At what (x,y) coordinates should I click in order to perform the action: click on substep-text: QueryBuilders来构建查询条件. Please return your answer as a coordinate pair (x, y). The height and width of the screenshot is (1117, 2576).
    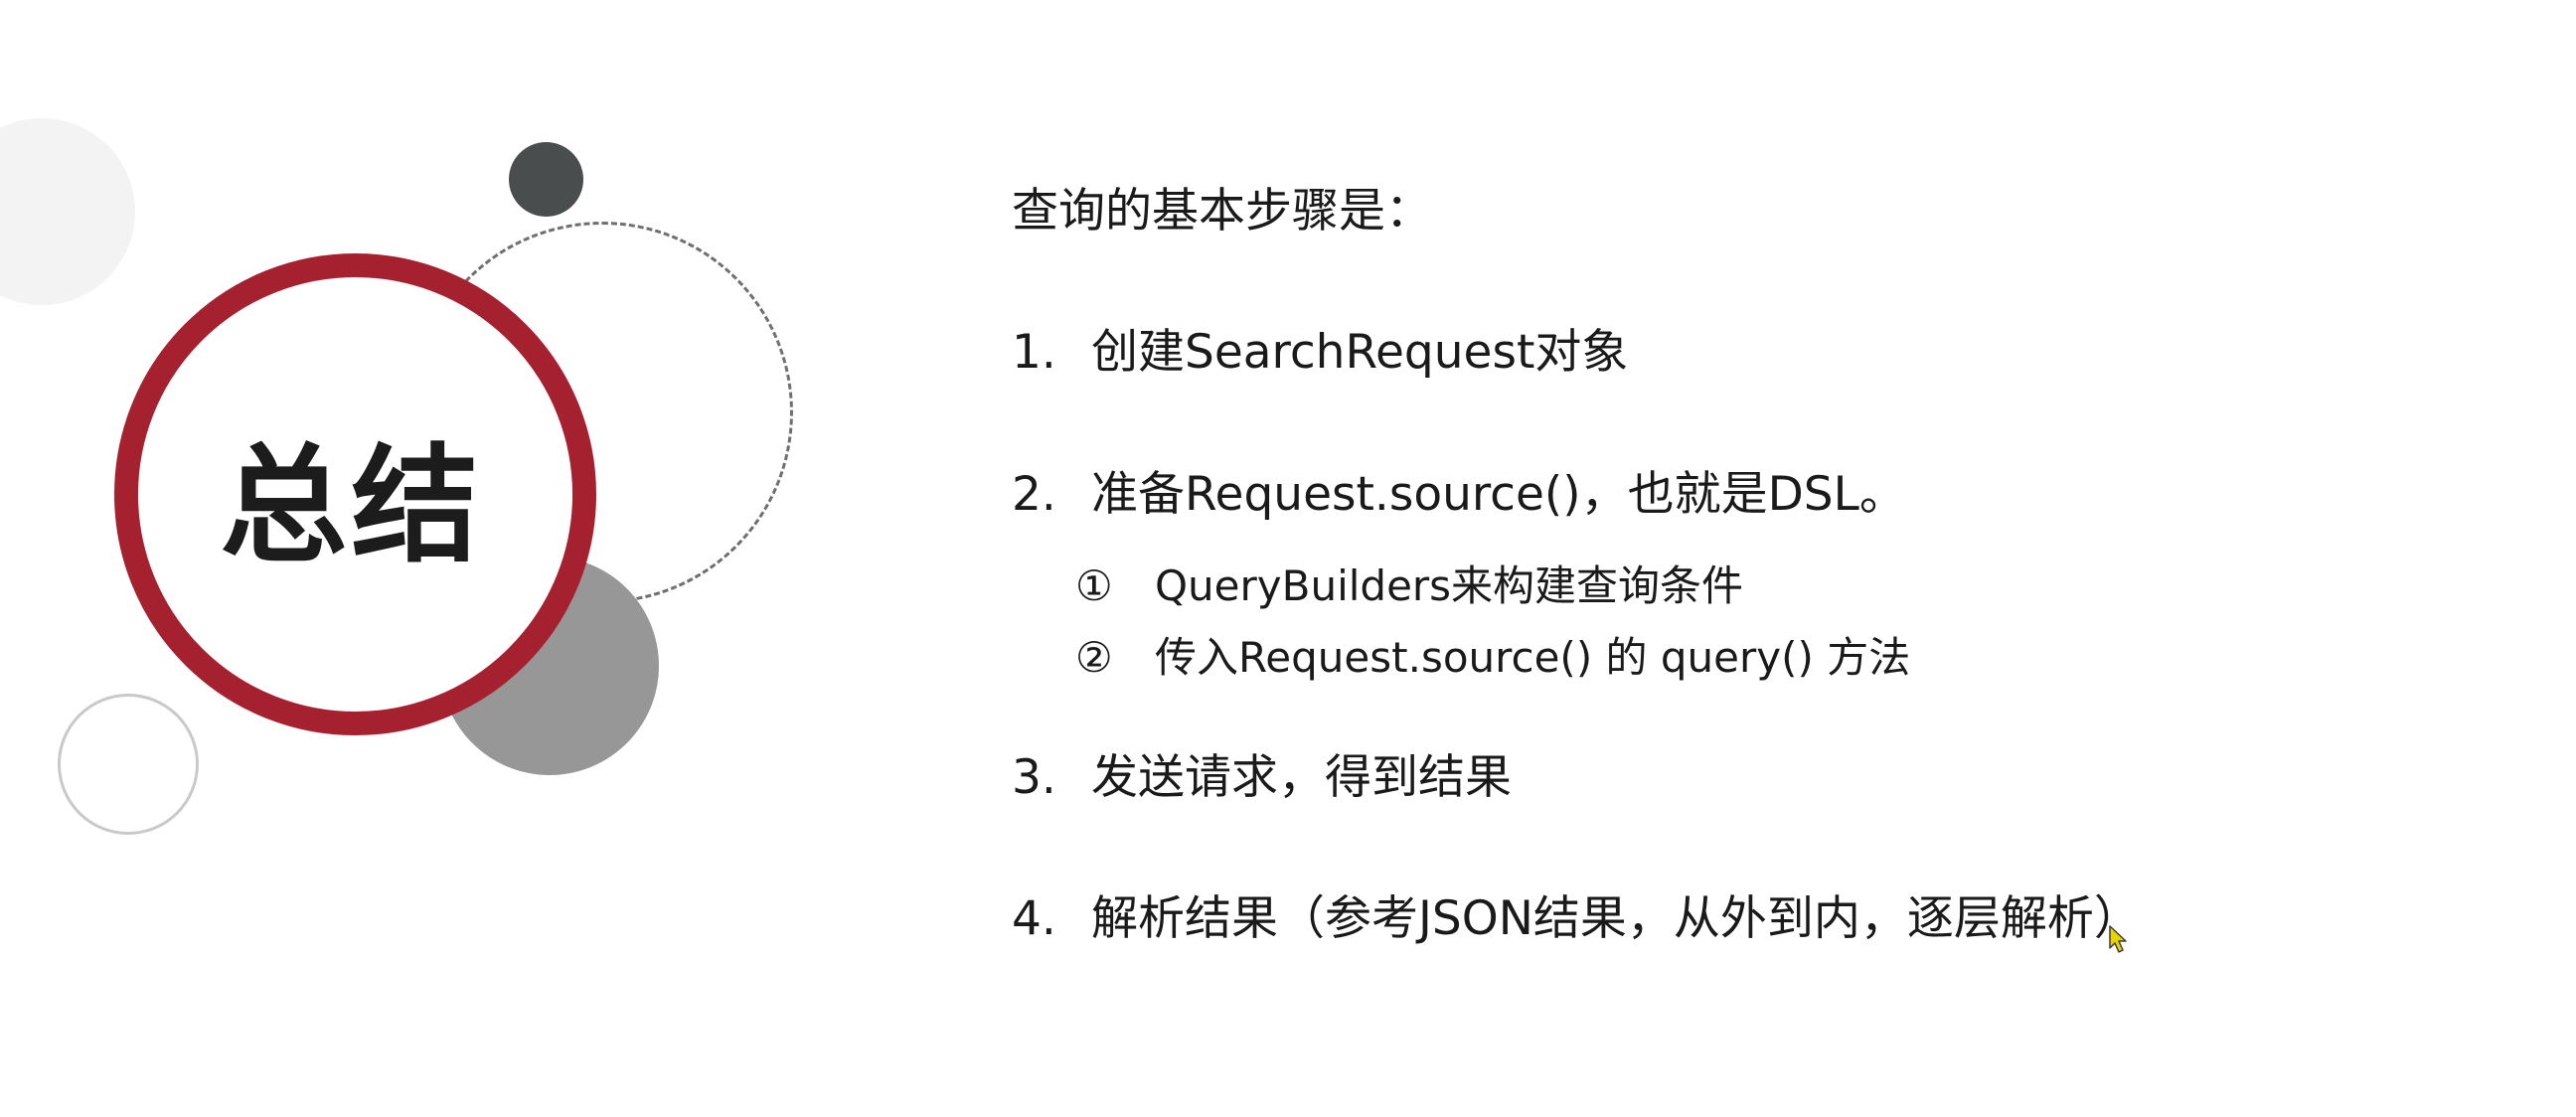
    Looking at the image, I should click on (1449, 585).